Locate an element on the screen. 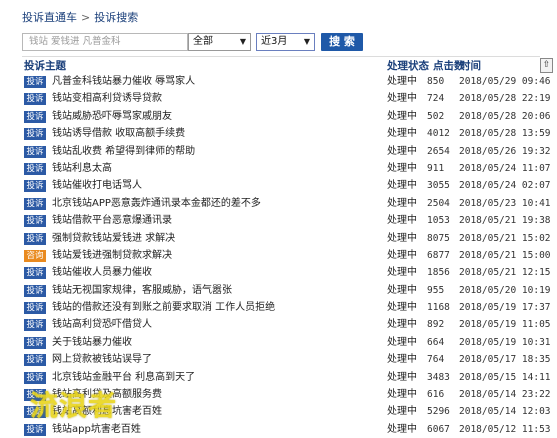  timestamp: 2018/05/29 09:46 is located at coordinates (505, 81).